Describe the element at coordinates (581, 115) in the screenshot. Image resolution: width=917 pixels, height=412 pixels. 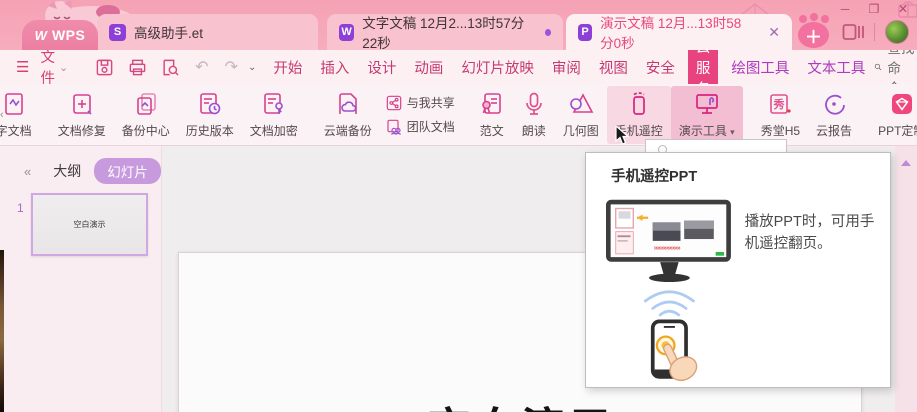
I see `ribbon-geometry-button: 几何图` at that location.